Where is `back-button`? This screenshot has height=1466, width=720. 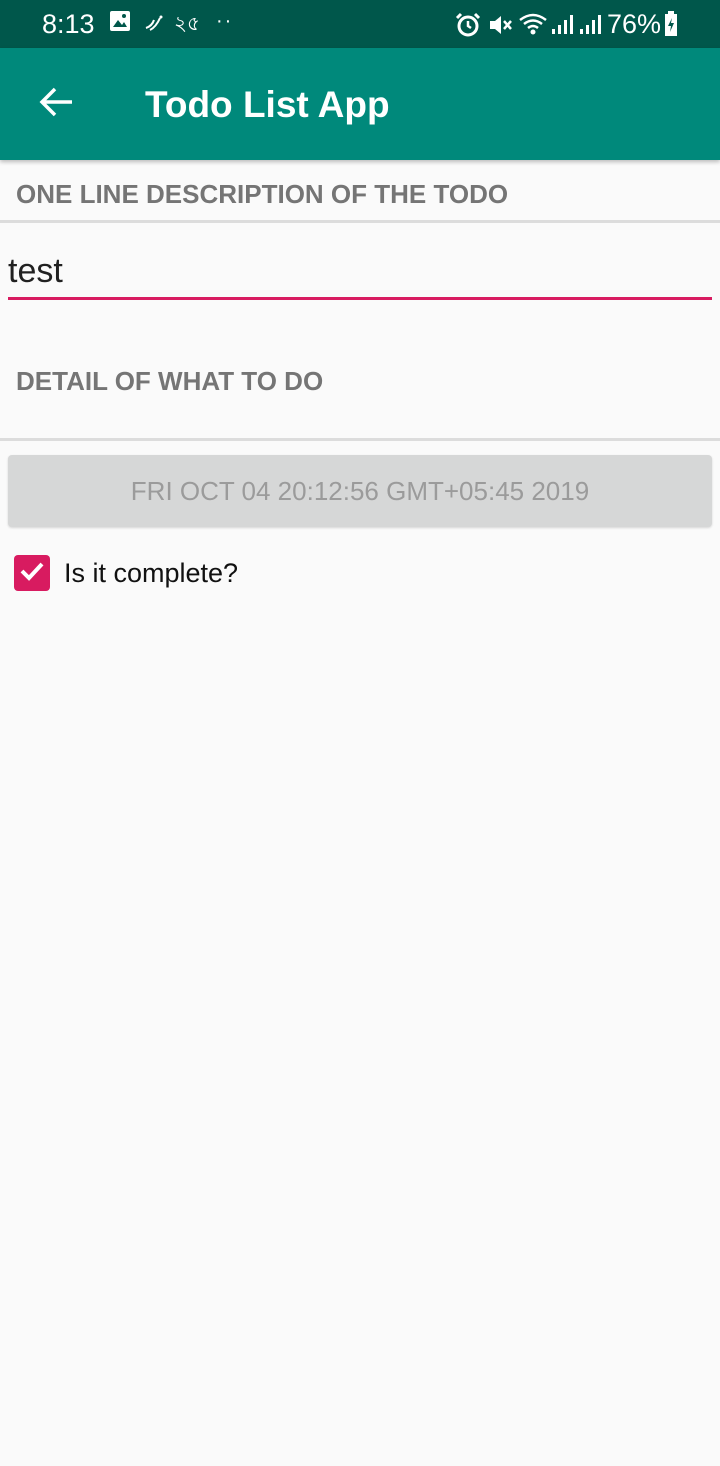
back-button is located at coordinates (56, 104).